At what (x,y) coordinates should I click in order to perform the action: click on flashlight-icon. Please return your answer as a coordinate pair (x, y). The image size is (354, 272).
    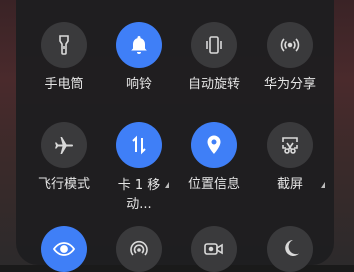
    Looking at the image, I should click on (64, 45).